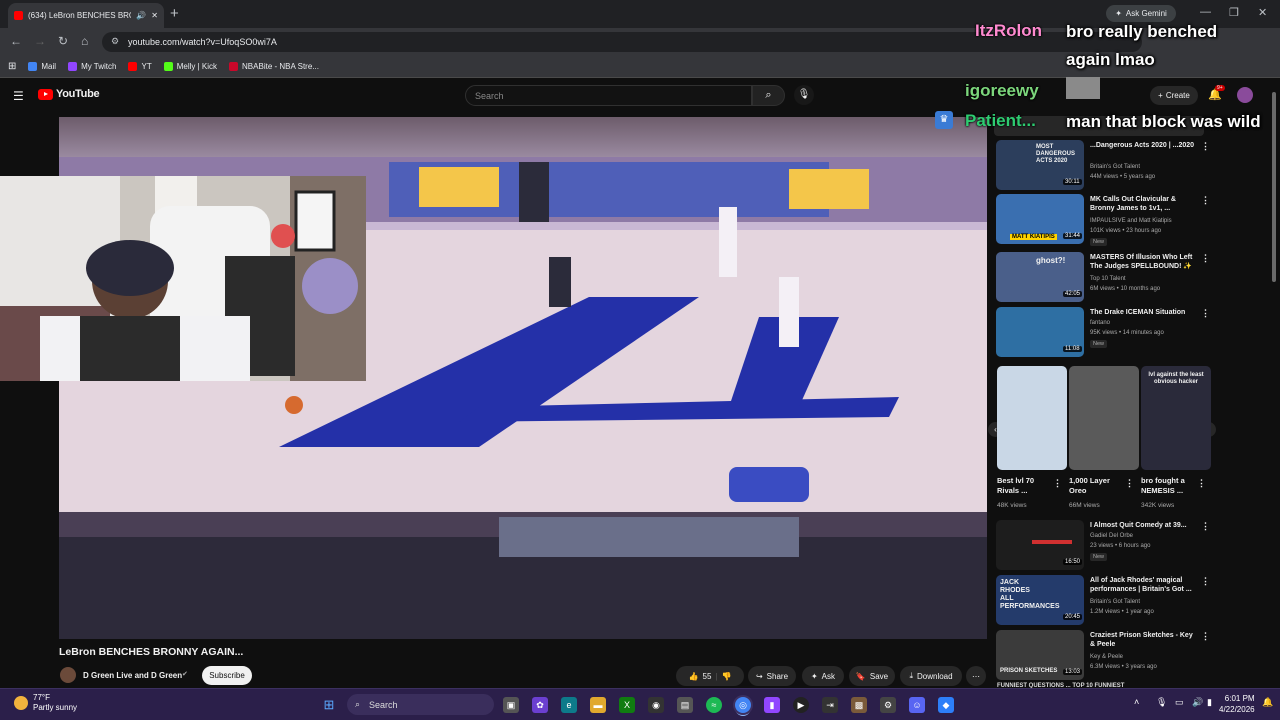 The image size is (1280, 720). I want to click on chat-username: ItzRolon, so click(1009, 30).